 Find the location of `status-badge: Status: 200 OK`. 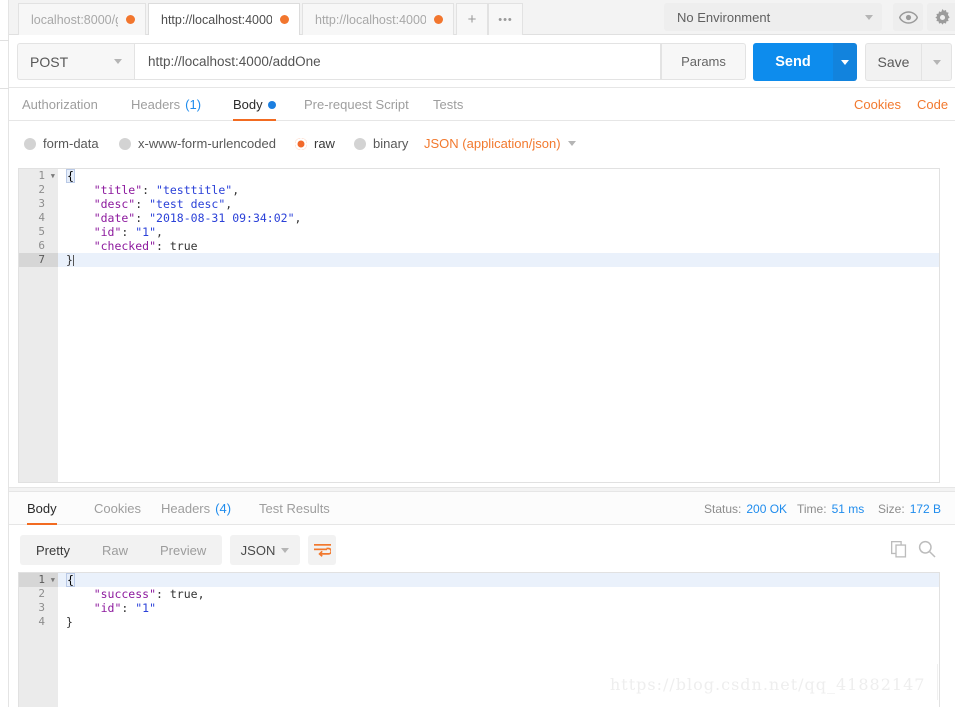

status-badge: Status: 200 OK is located at coordinates (745, 508).